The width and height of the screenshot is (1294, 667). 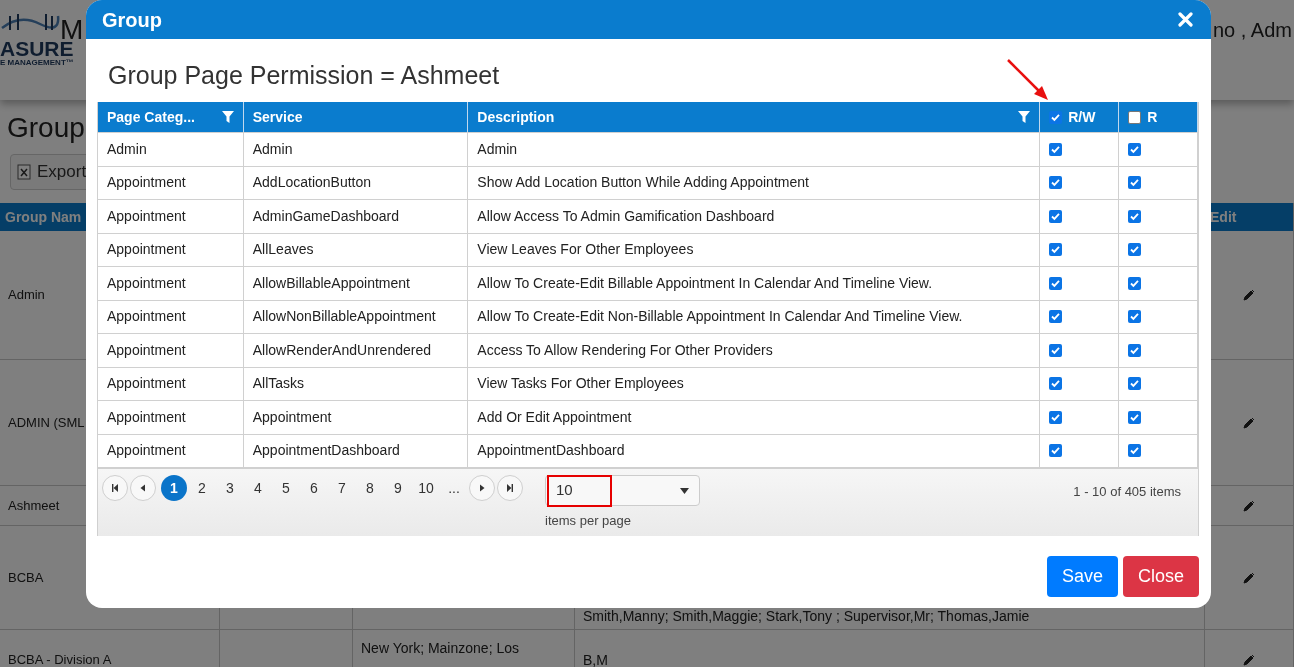 I want to click on page-range-text: 1 - 10 of 405 items, so click(x=1127, y=492).